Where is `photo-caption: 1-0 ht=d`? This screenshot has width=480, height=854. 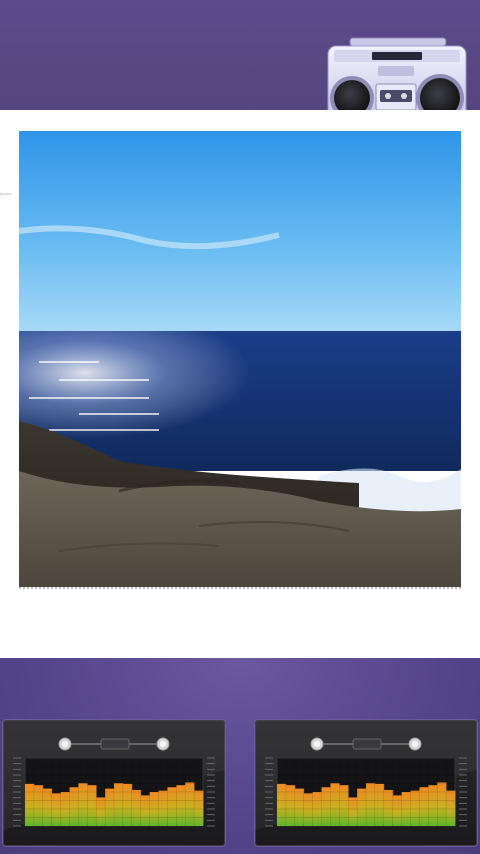
photo-caption: 1-0 ht=d is located at coordinates (6, 194).